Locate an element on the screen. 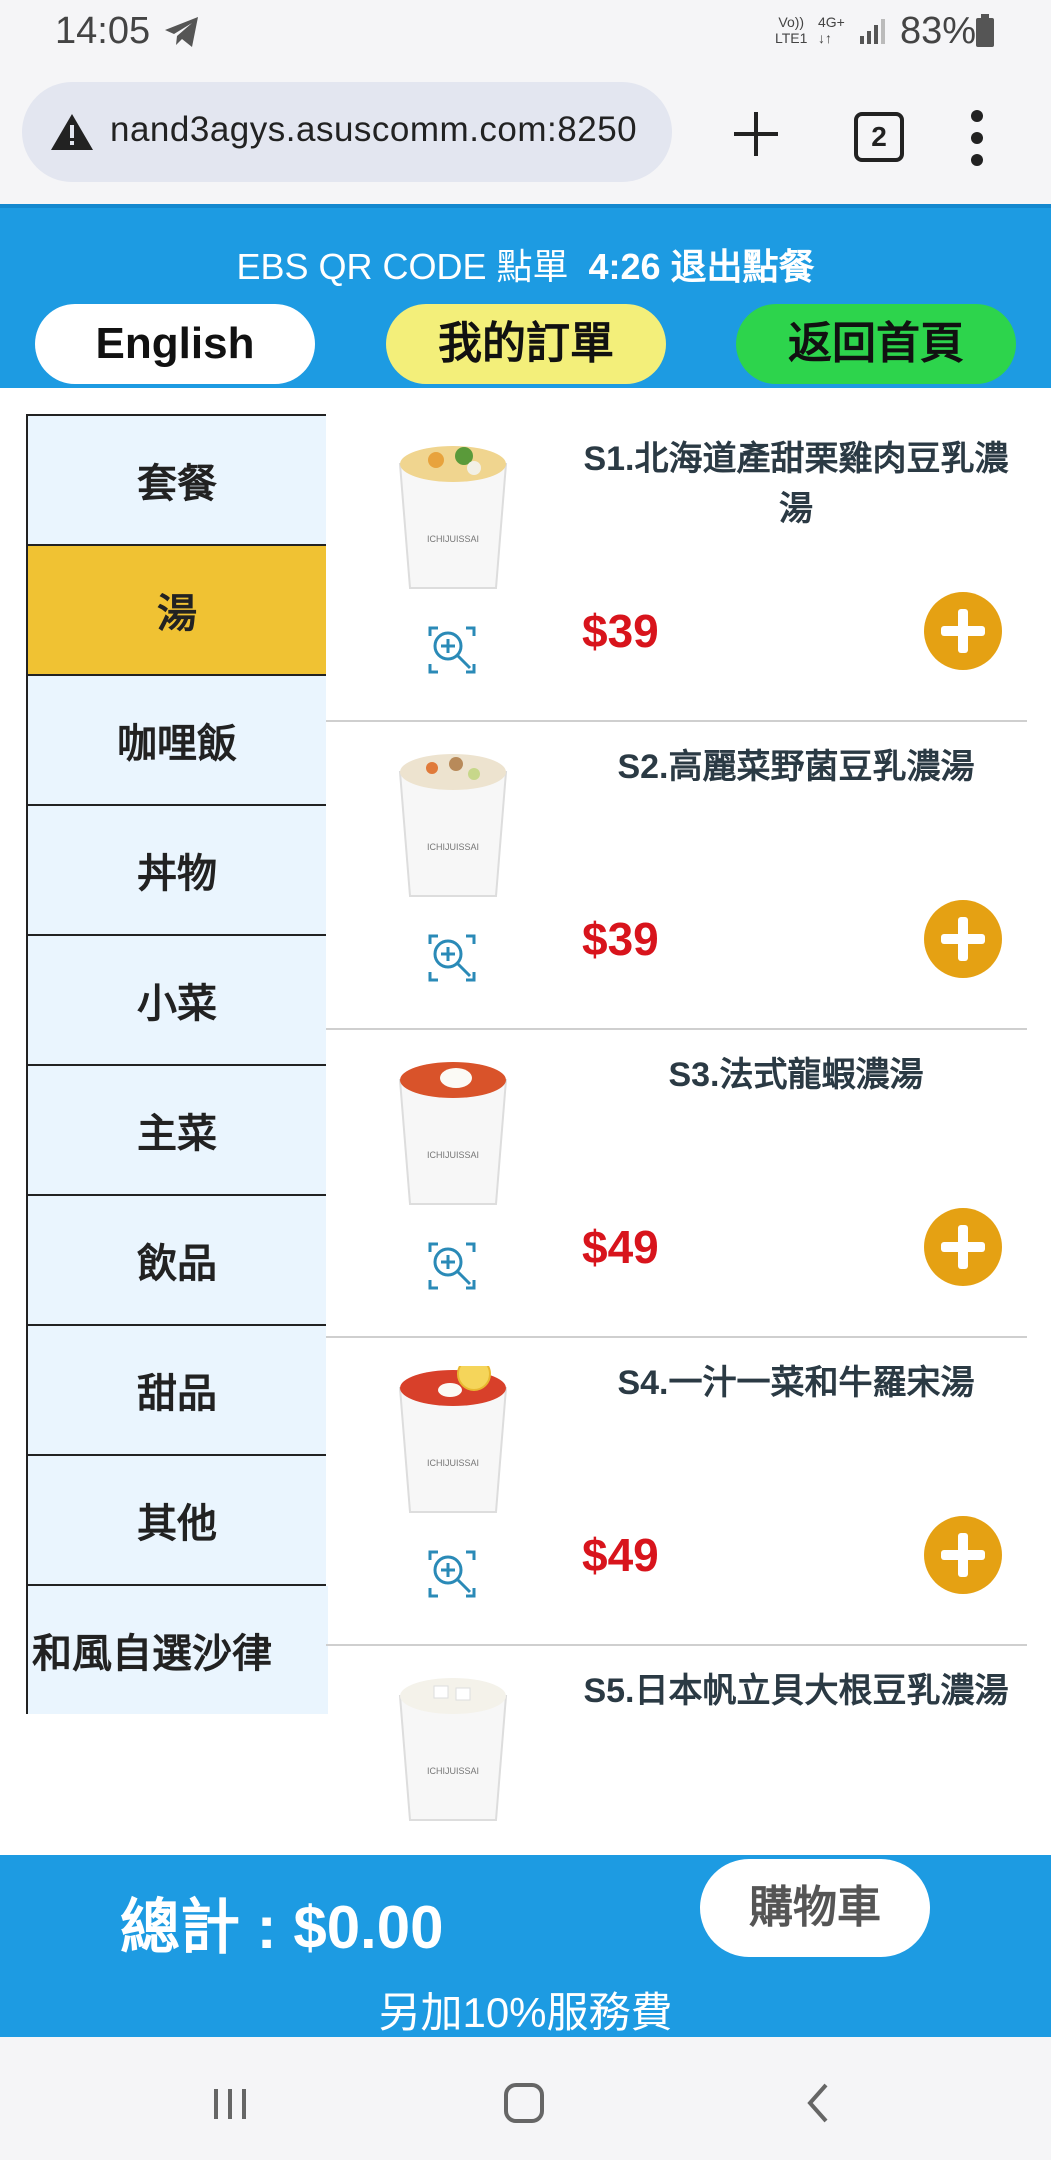 The height and width of the screenshot is (2160, 1051). warning-icon is located at coordinates (72, 132).